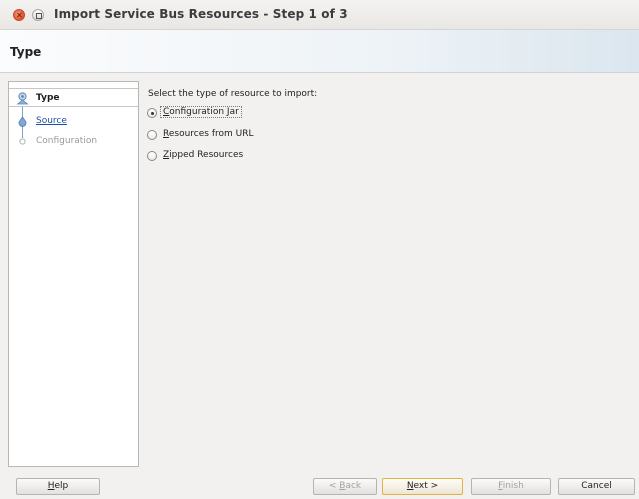 Image resolution: width=639 pixels, height=499 pixels. I want to click on radio-resources-from-url-button, so click(152, 135).